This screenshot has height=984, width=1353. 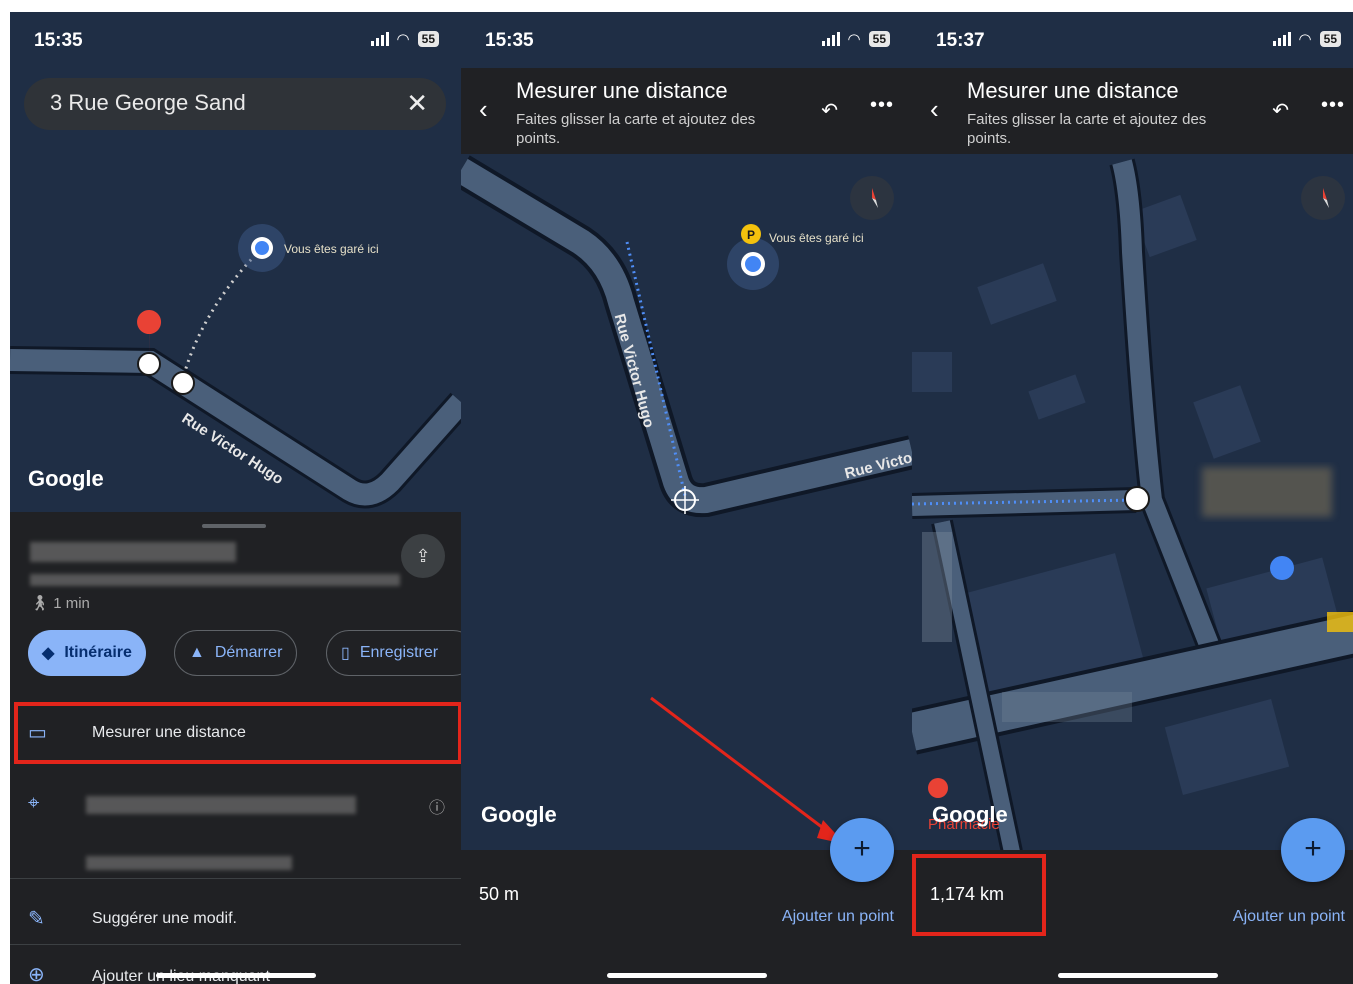 I want to click on search-text: 3 Rue George Sand, so click(x=148, y=102).